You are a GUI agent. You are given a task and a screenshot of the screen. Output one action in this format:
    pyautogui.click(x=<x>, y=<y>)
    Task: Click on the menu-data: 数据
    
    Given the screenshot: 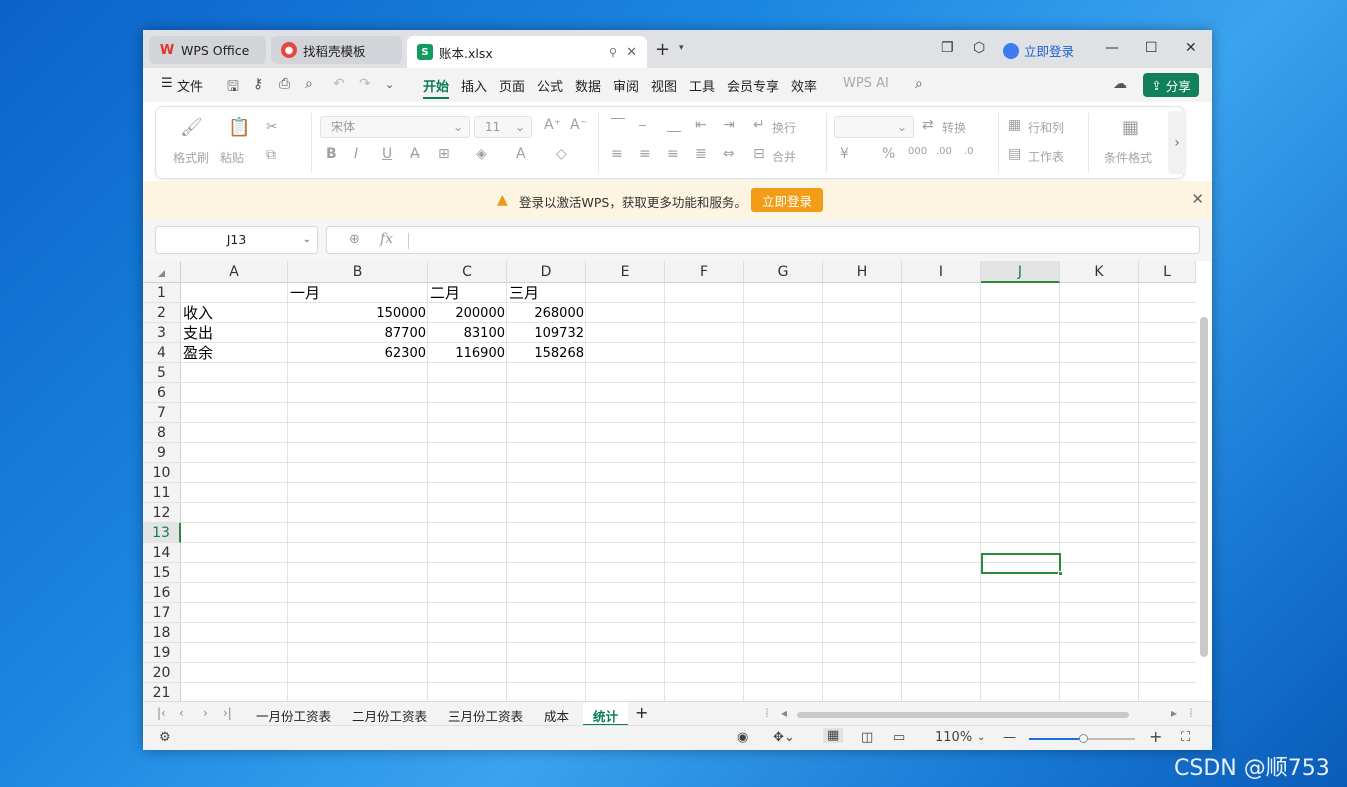 What is the action you would take?
    pyautogui.click(x=588, y=85)
    